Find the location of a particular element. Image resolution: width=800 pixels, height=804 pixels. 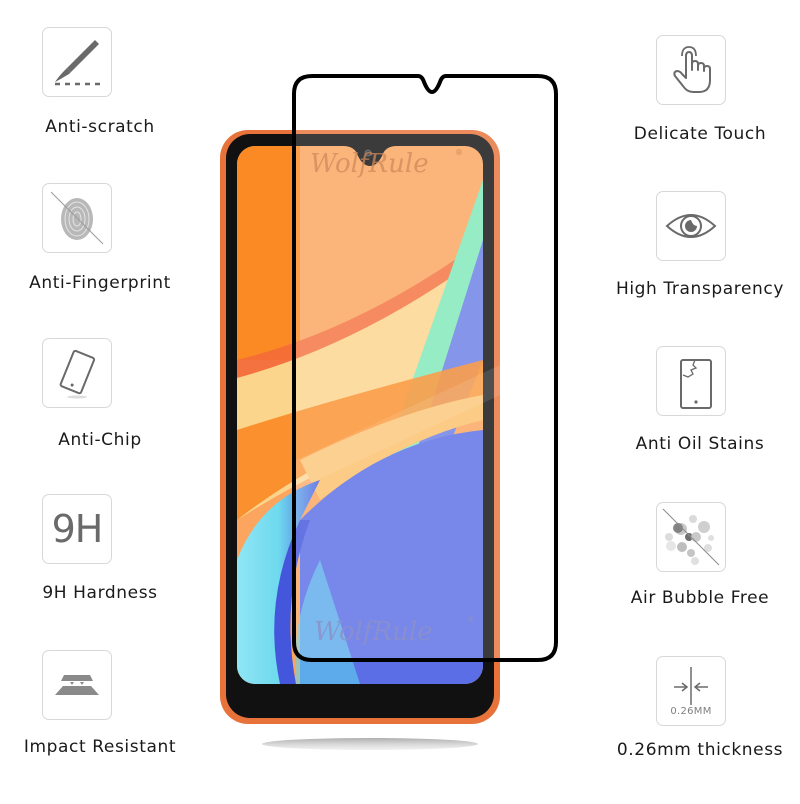

9h-icon: 9H is located at coordinates (77, 529).